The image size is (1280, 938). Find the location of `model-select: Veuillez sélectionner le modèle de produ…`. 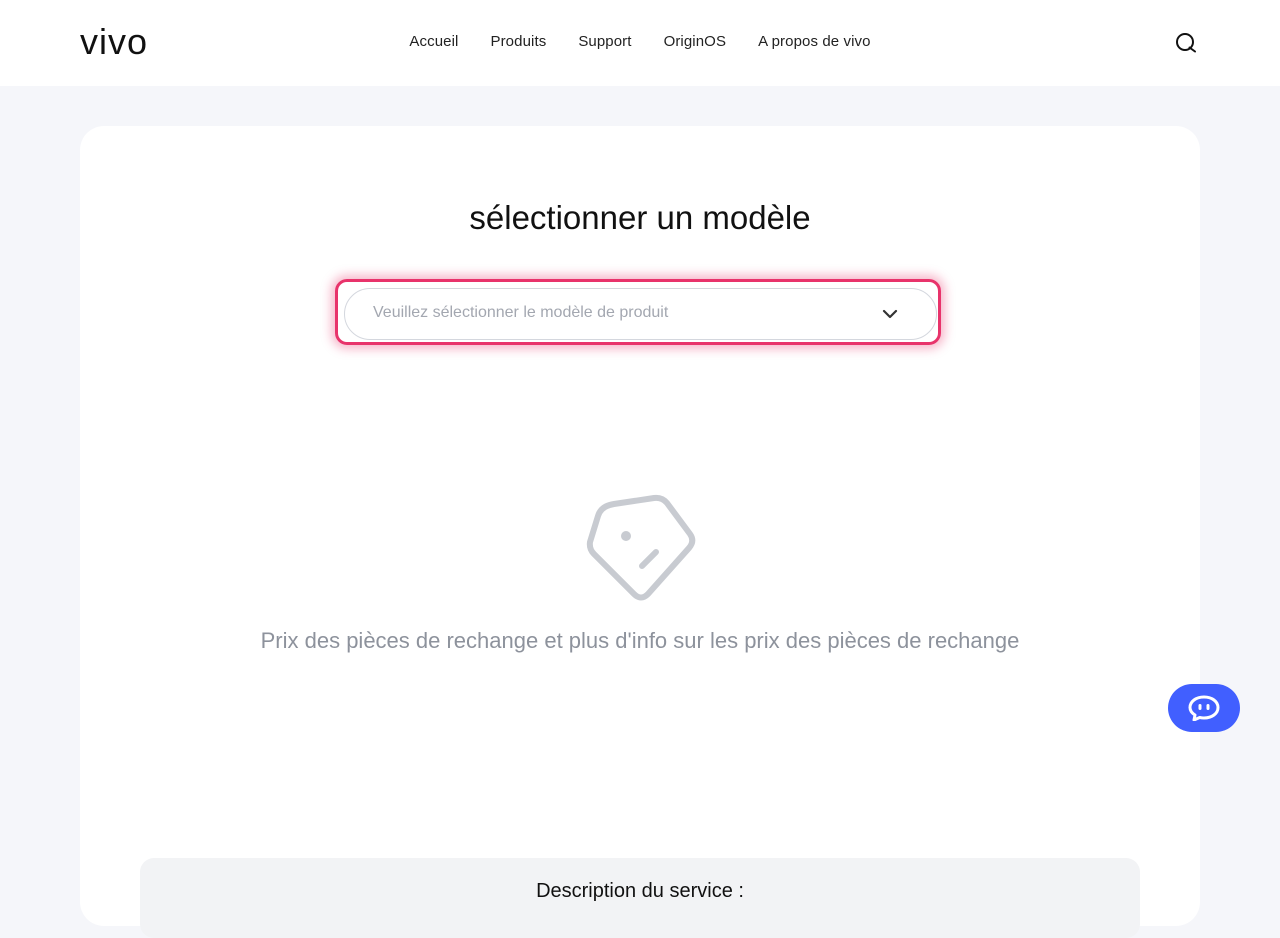

model-select: Veuillez sélectionner le modèle de produ… is located at coordinates (640, 314).